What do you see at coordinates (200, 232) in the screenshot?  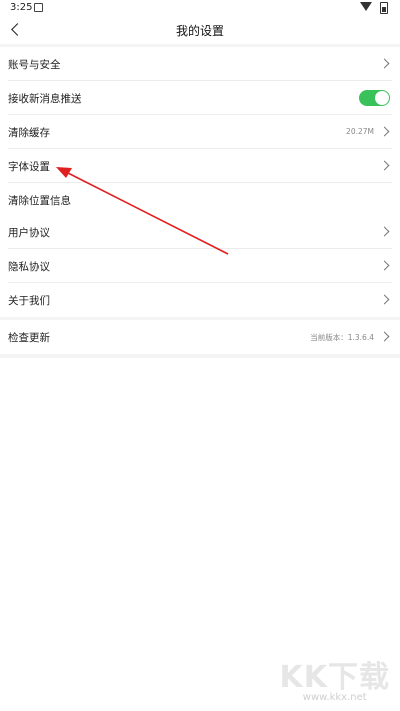 I see `settings-row-user-agreement: 用户协议` at bounding box center [200, 232].